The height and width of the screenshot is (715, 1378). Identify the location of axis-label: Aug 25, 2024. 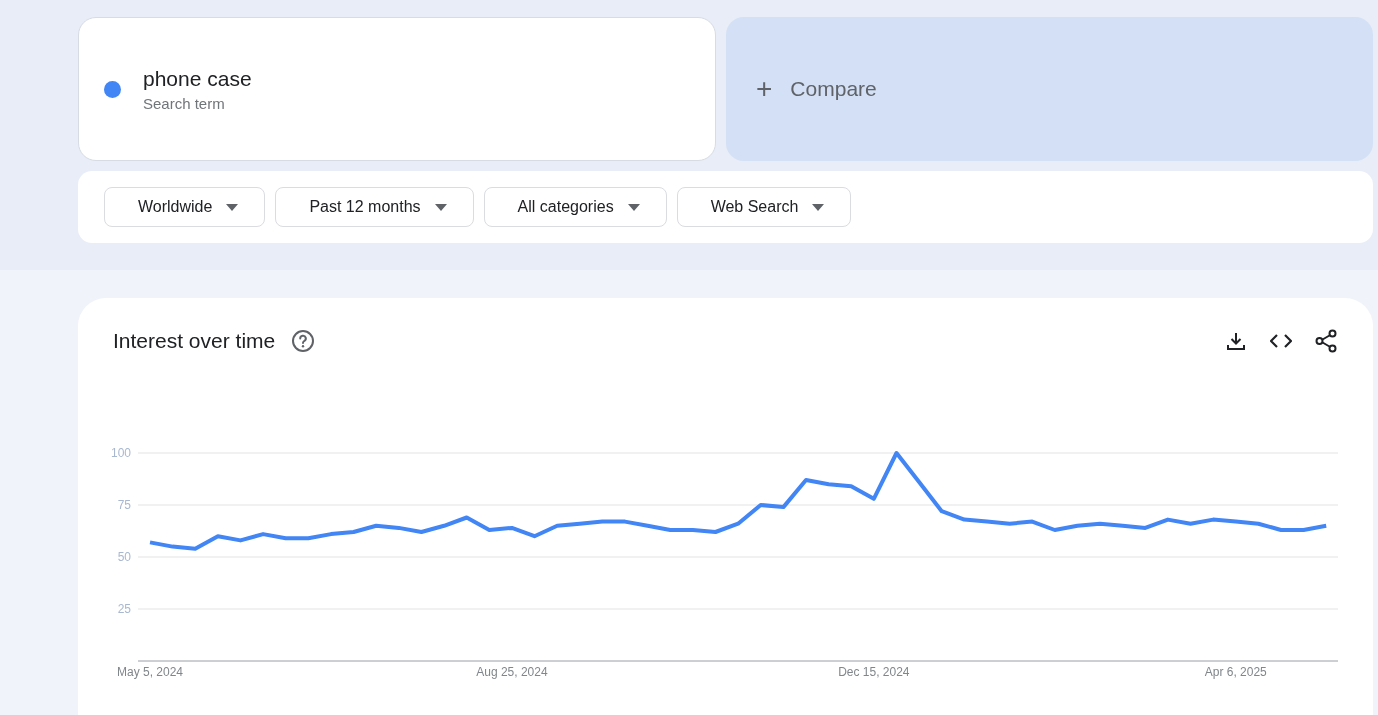
(512, 672).